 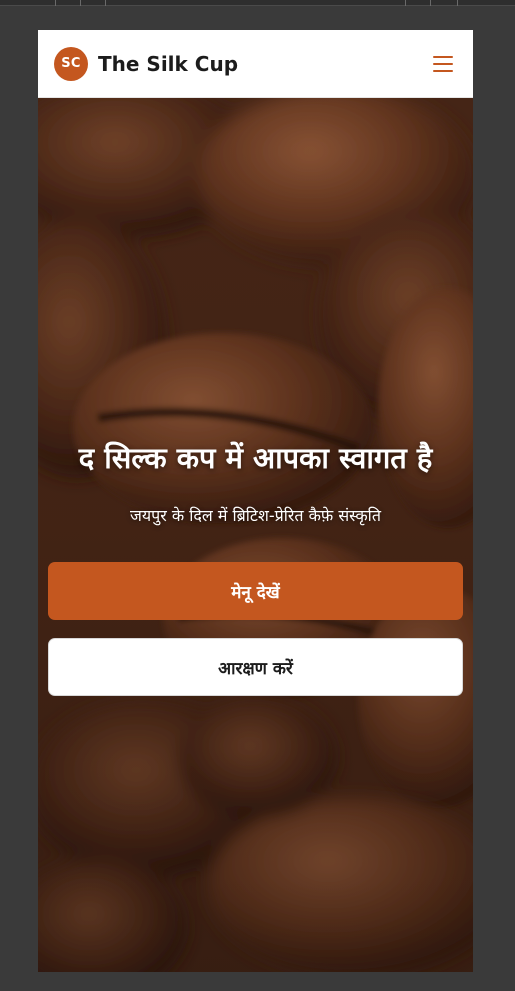 I want to click on navbar: SC The Silk Cup, so click(x=255, y=64).